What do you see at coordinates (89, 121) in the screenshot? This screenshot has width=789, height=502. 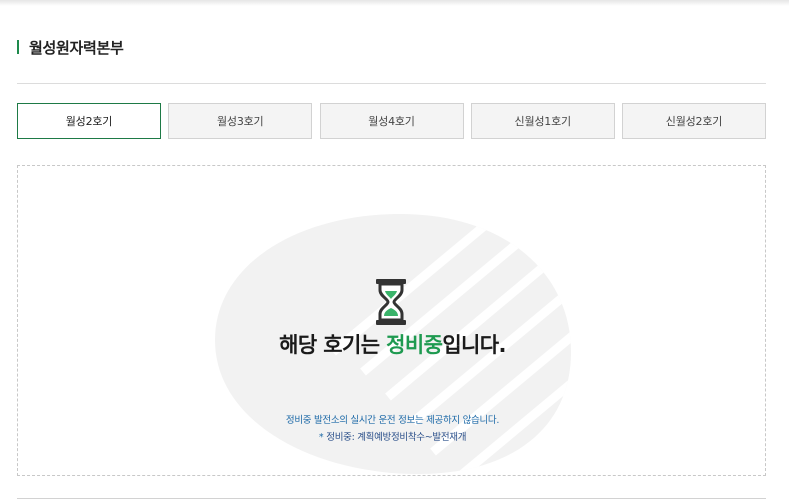 I see `tab-wolsong-2: 월성2호기` at bounding box center [89, 121].